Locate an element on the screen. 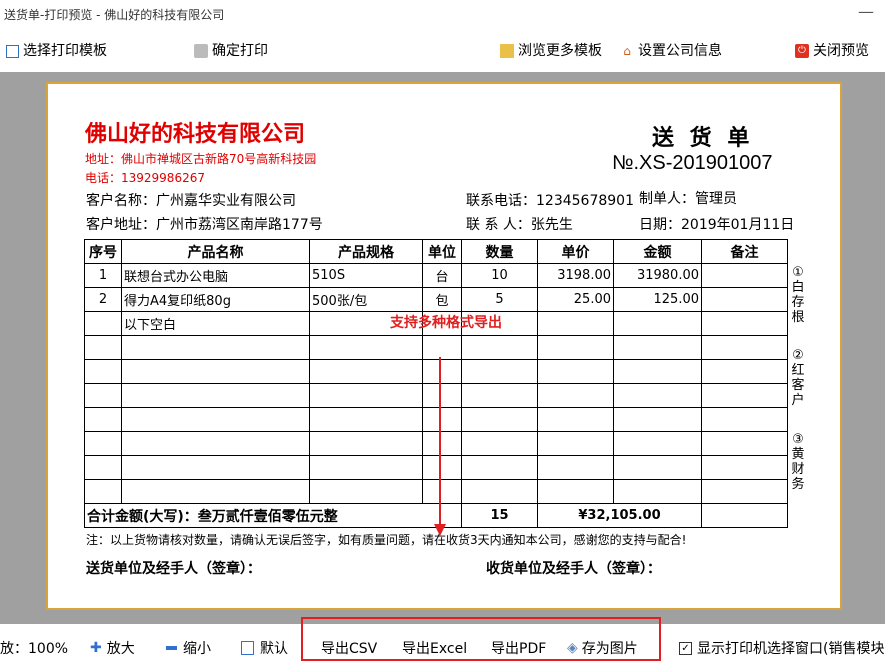 This screenshot has width=885, height=662. column-header: 单位 is located at coordinates (442, 251).